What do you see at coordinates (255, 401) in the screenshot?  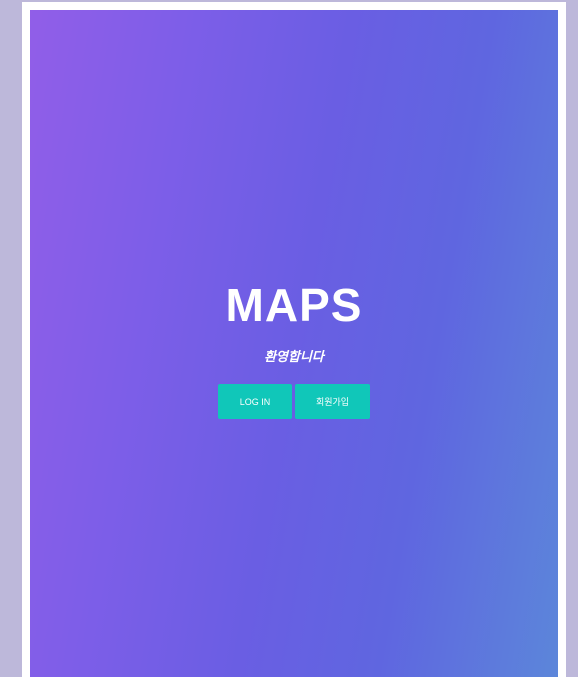 I see `login-button: LOG IN` at bounding box center [255, 401].